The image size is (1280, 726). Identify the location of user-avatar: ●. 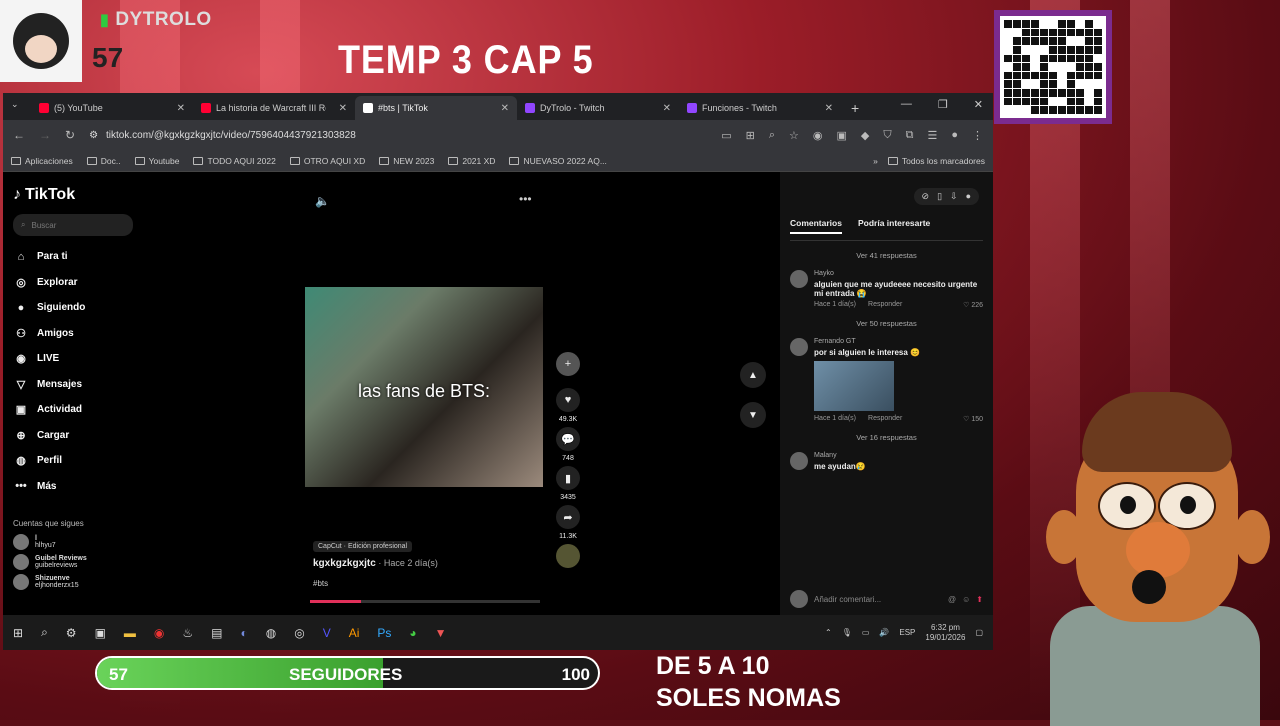
(968, 196).